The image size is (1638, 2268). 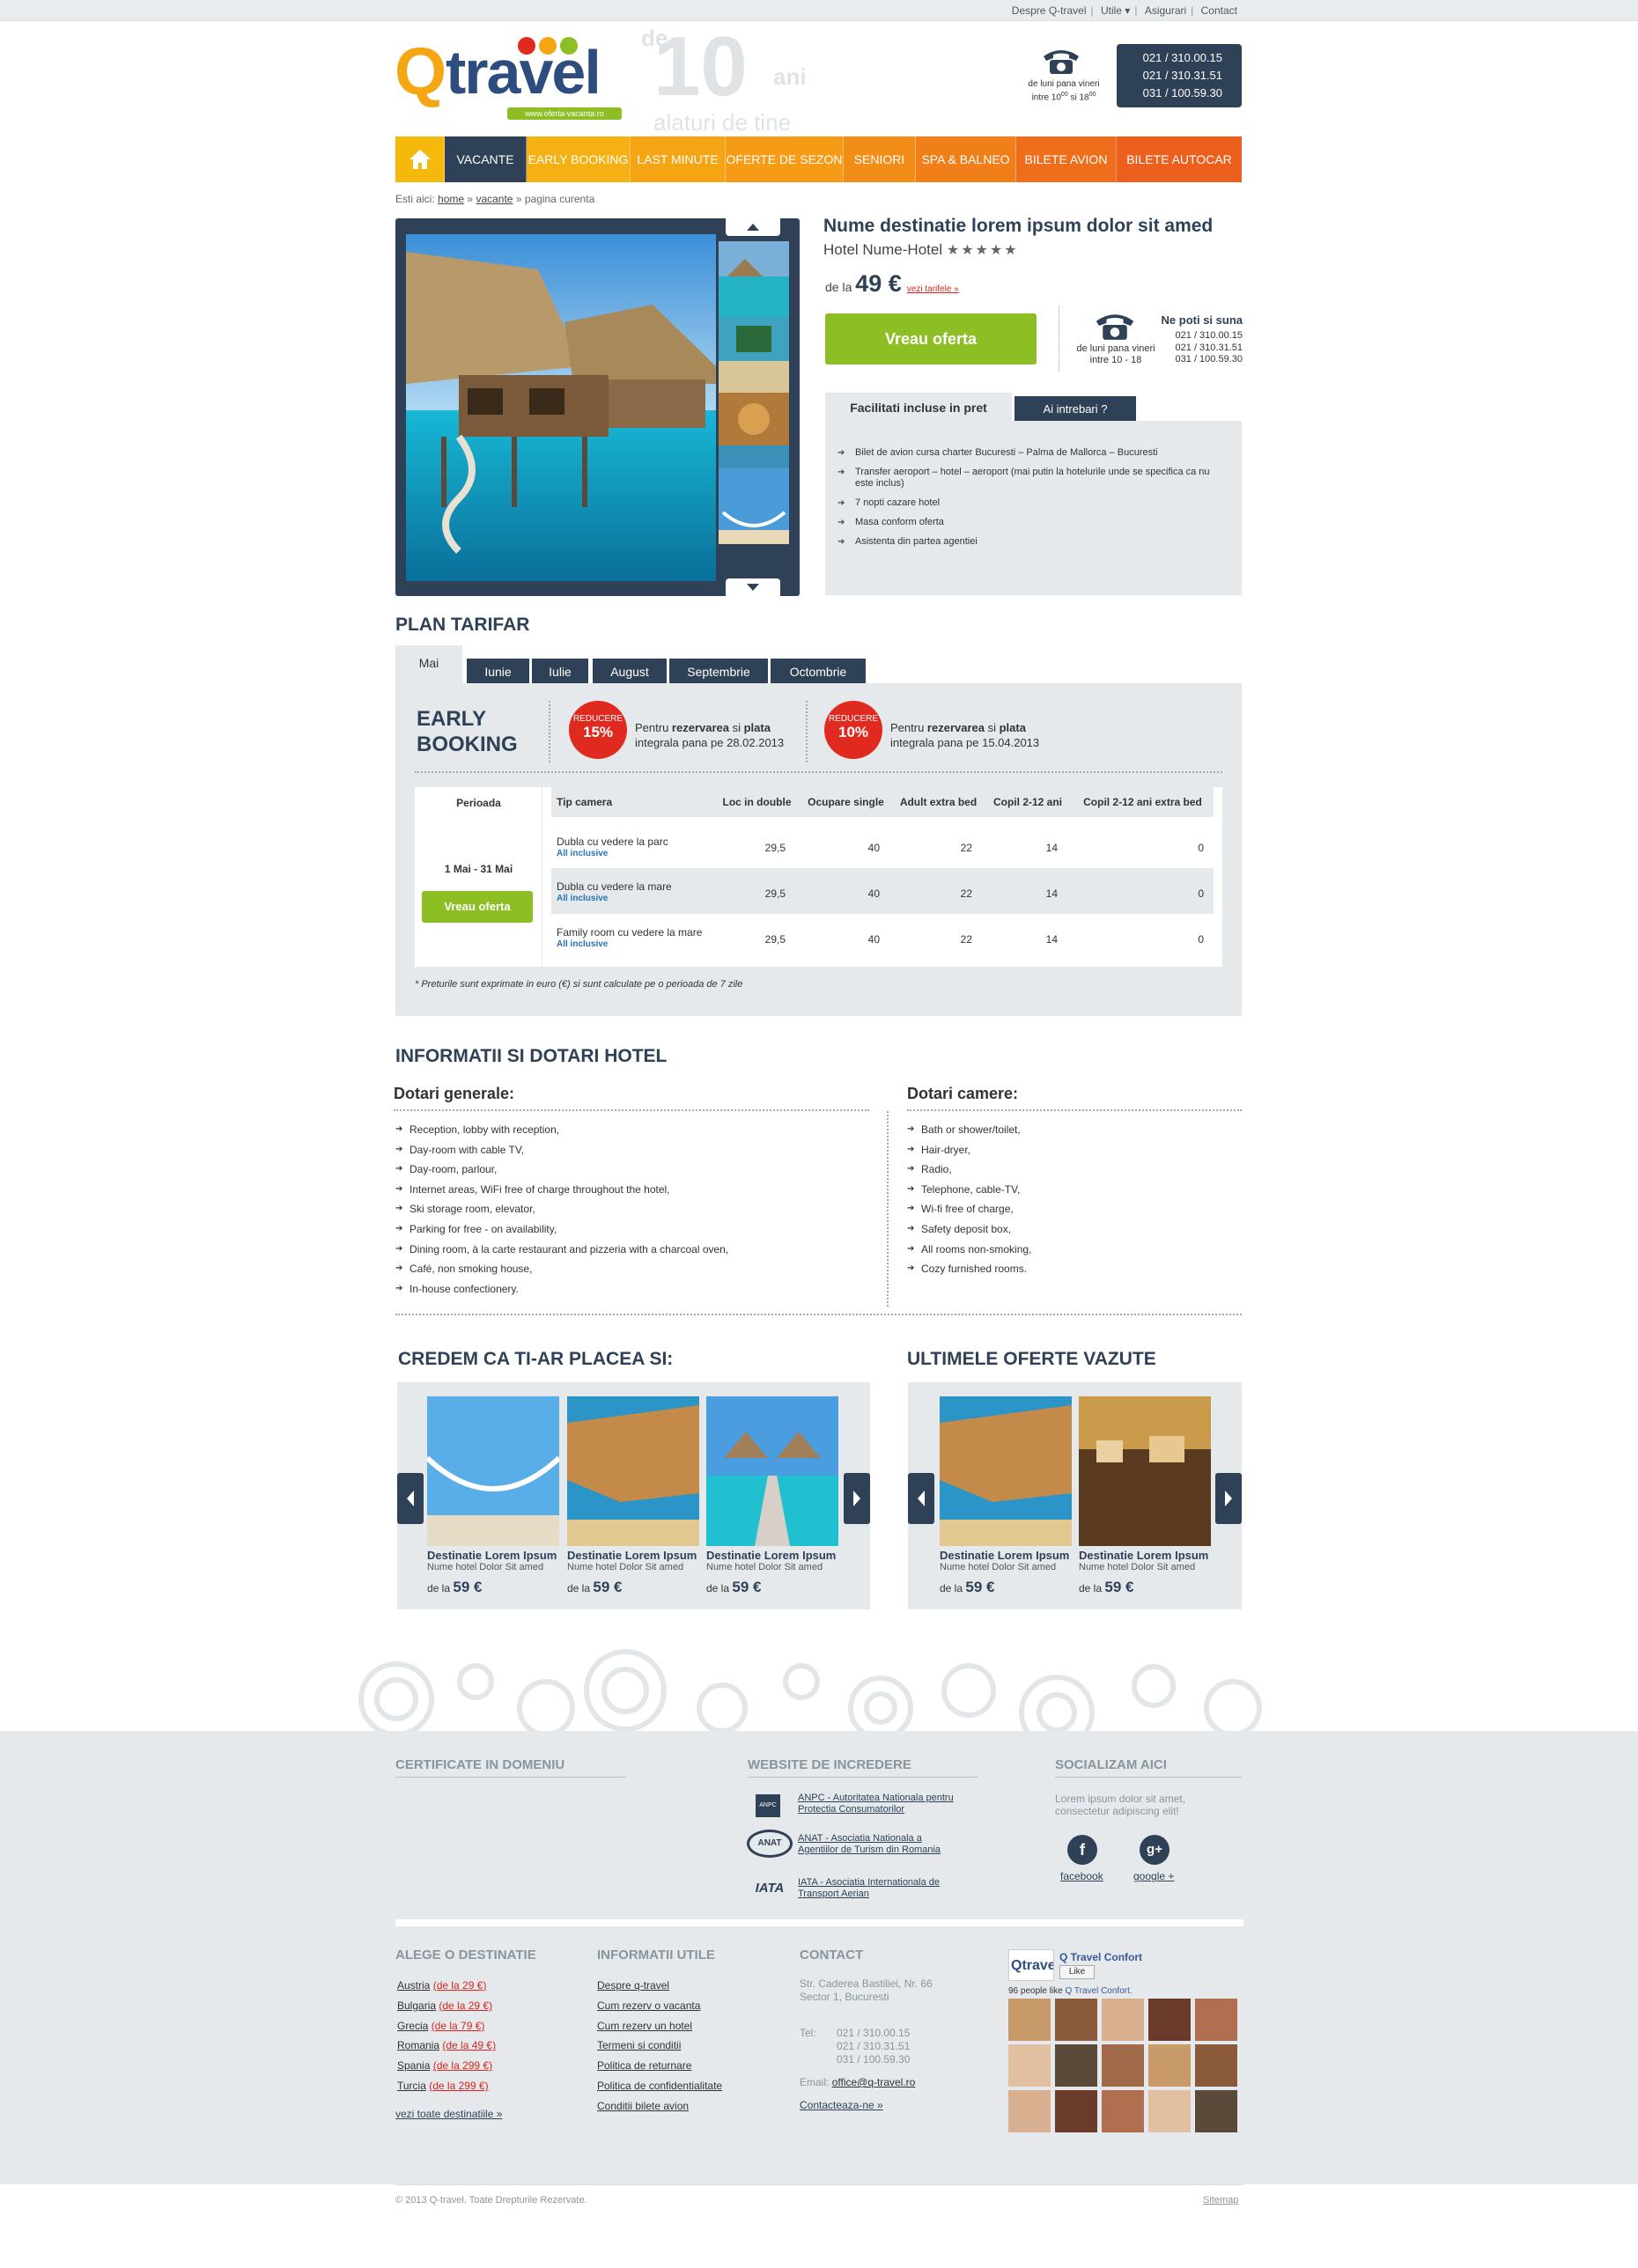 What do you see at coordinates (880, 159) in the screenshot?
I see `nav-seniori: SENIORI` at bounding box center [880, 159].